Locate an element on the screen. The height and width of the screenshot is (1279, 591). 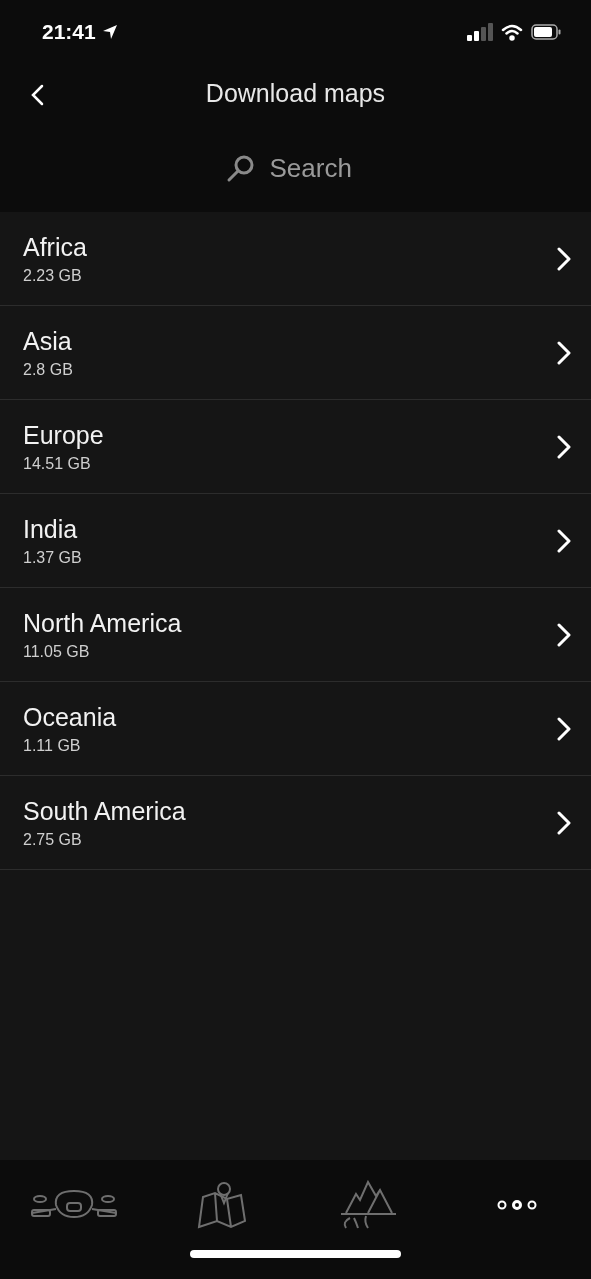
region-row: India 1.37 GB is located at coordinates (295, 541).